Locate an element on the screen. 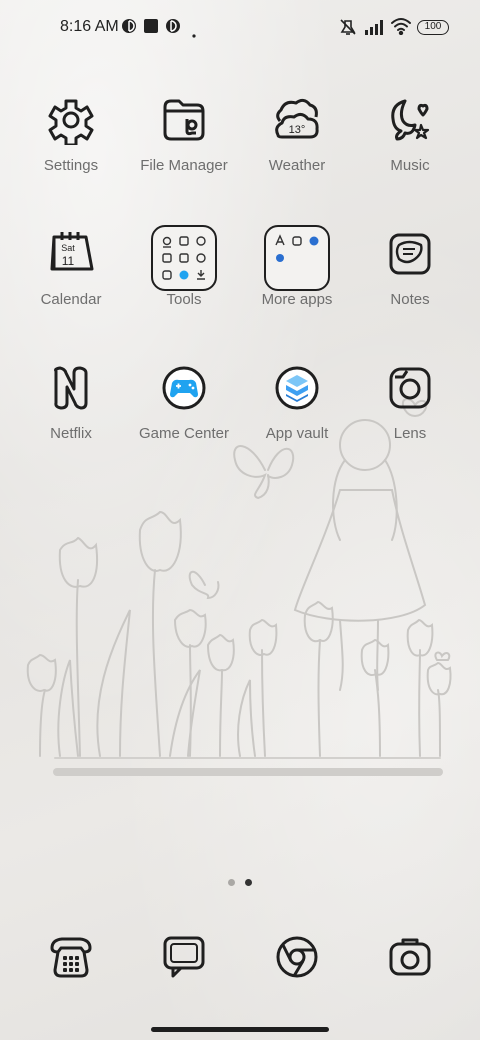 This screenshot has height=1040, width=480. notes-icon is located at coordinates (410, 254).